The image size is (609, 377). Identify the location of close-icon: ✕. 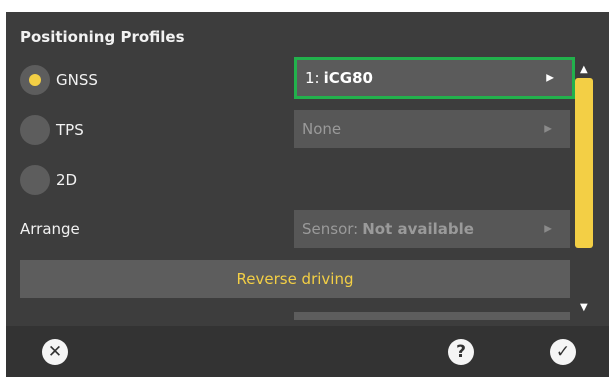
(55, 352).